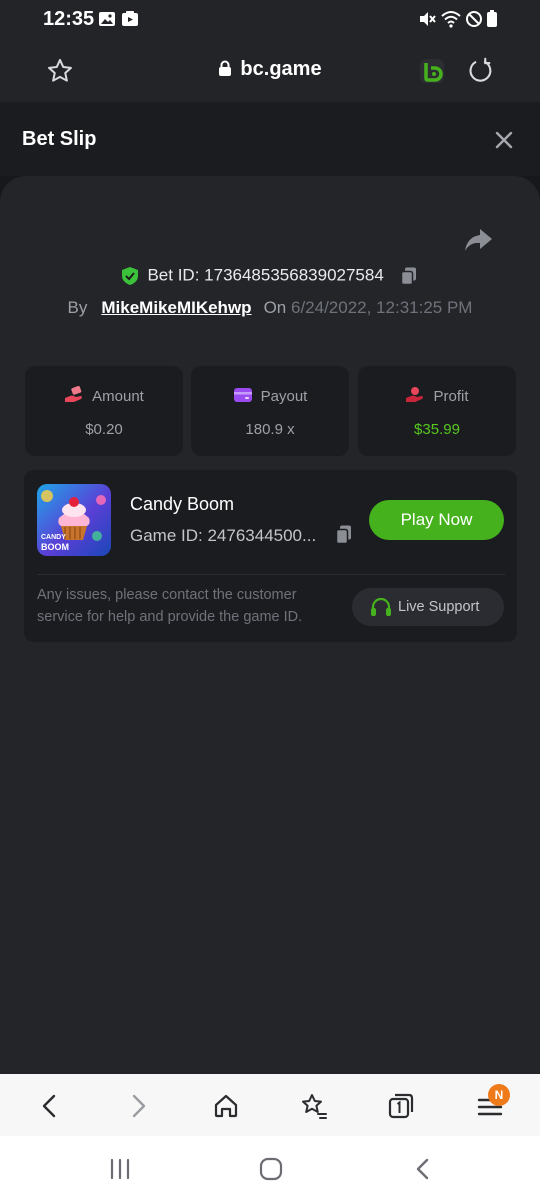 The height and width of the screenshot is (1200, 540). What do you see at coordinates (59, 139) in the screenshot?
I see `page-title: Bet Slip` at bounding box center [59, 139].